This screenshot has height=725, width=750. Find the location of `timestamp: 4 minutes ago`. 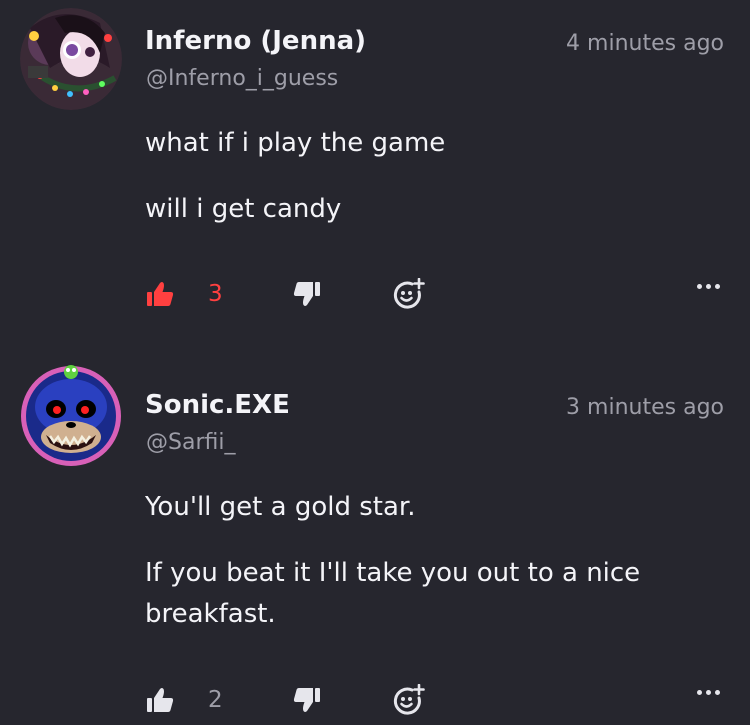

timestamp: 4 minutes ago is located at coordinates (645, 43).